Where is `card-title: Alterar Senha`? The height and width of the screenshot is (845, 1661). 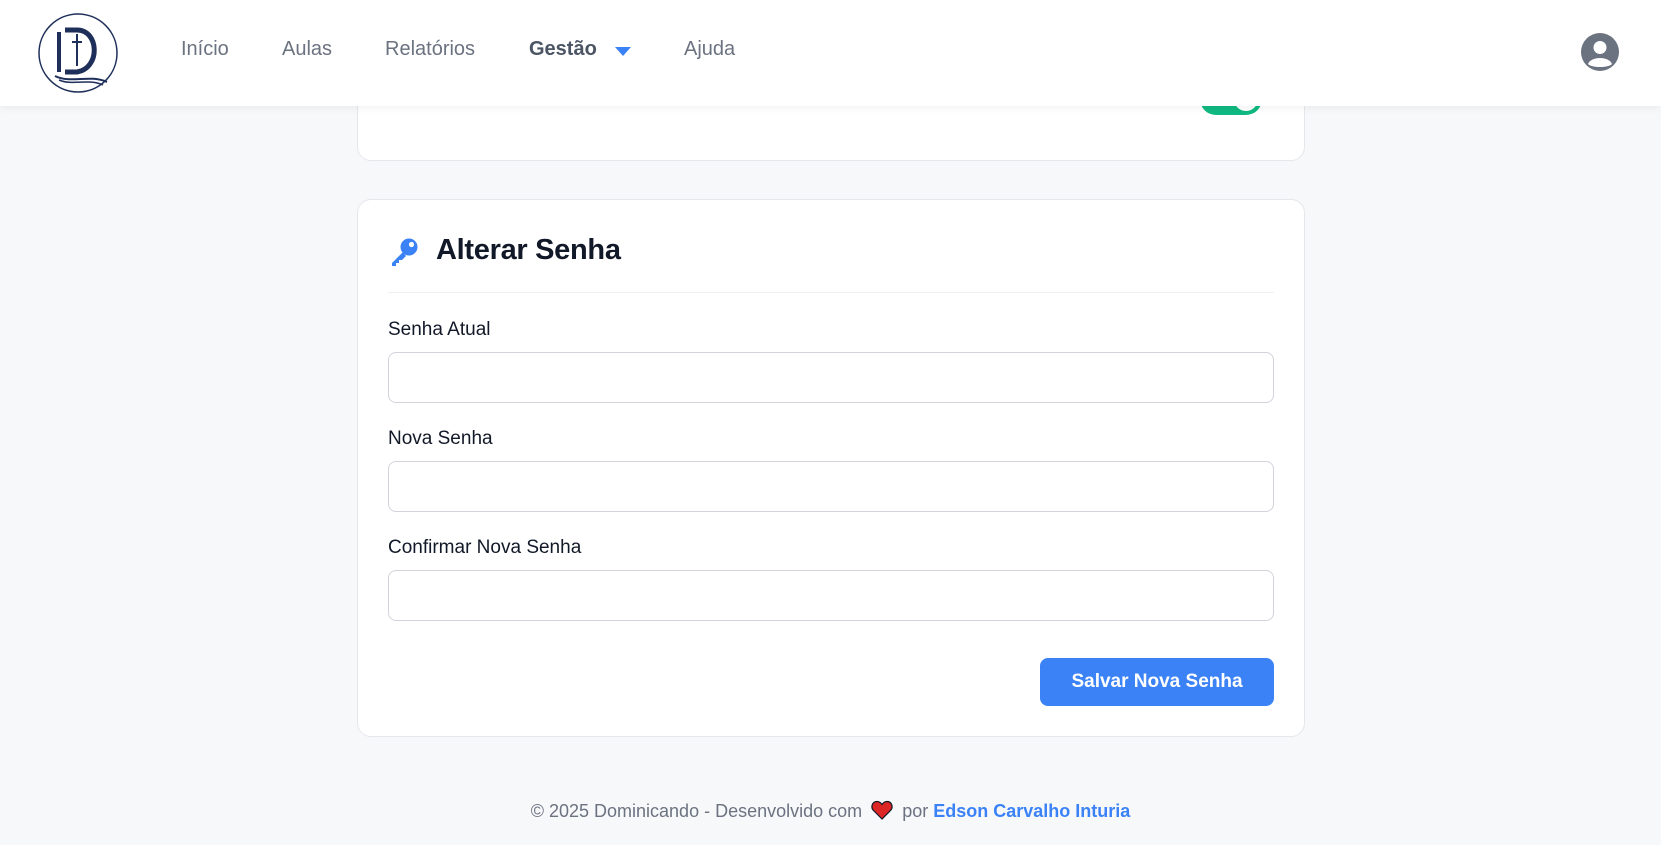 card-title: Alterar Senha is located at coordinates (528, 250).